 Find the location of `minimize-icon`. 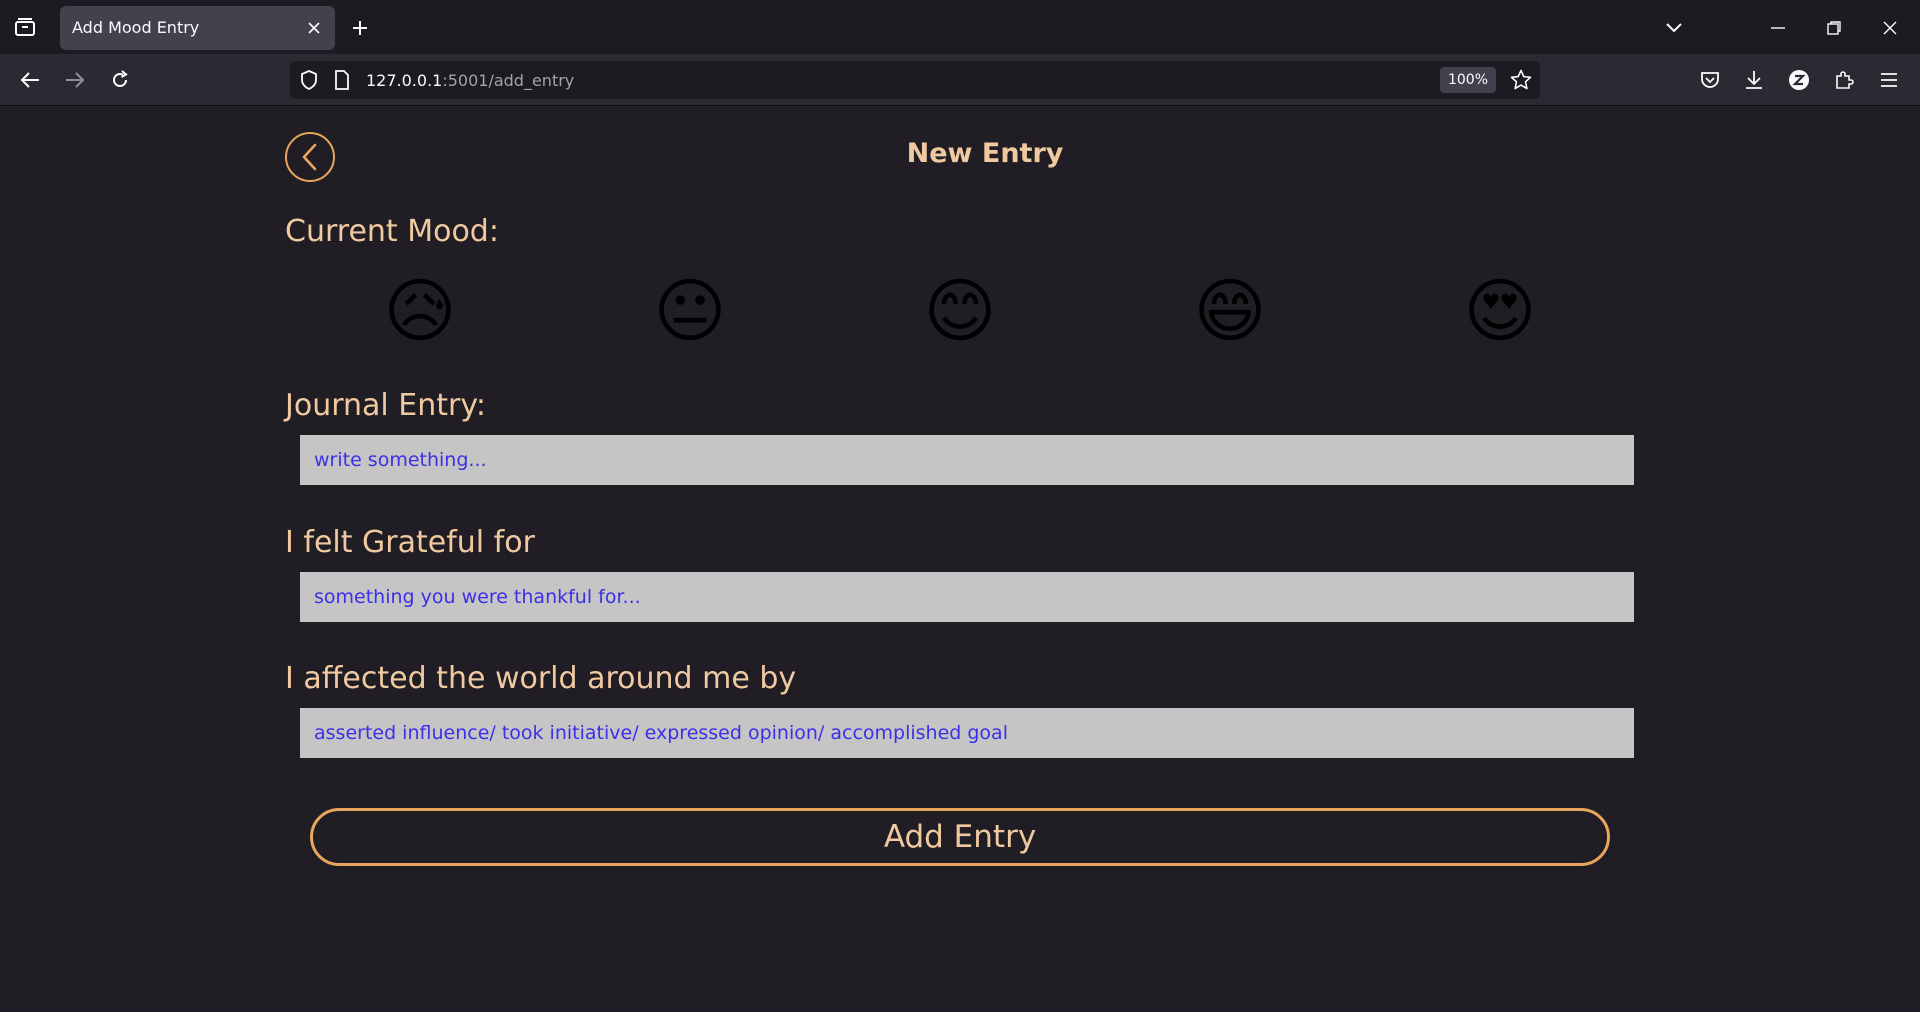

minimize-icon is located at coordinates (1778, 28).